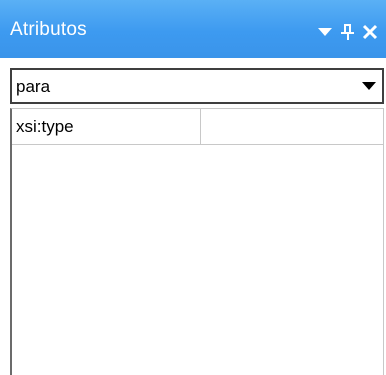 The image size is (386, 375). Describe the element at coordinates (48, 29) in the screenshot. I see `panel-title: Atributos` at that location.